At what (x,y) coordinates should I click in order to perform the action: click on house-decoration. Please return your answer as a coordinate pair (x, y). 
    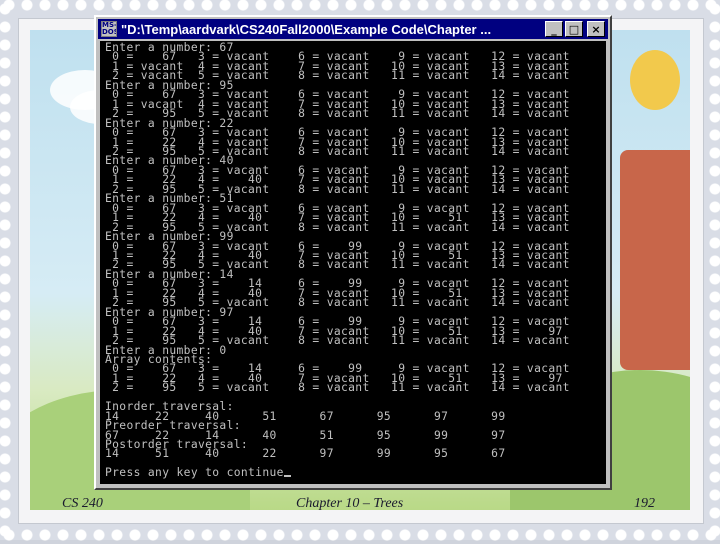
    Looking at the image, I should click on (655, 260).